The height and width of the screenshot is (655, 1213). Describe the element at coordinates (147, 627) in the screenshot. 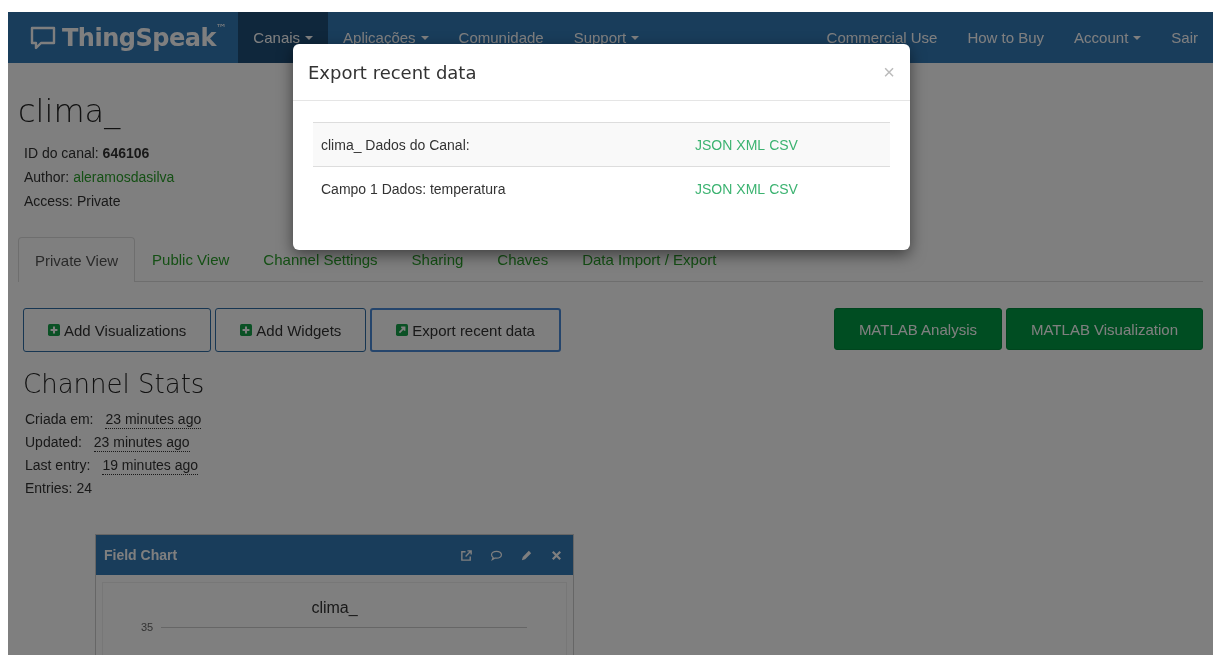

I see `axis-tick-label: 35` at that location.